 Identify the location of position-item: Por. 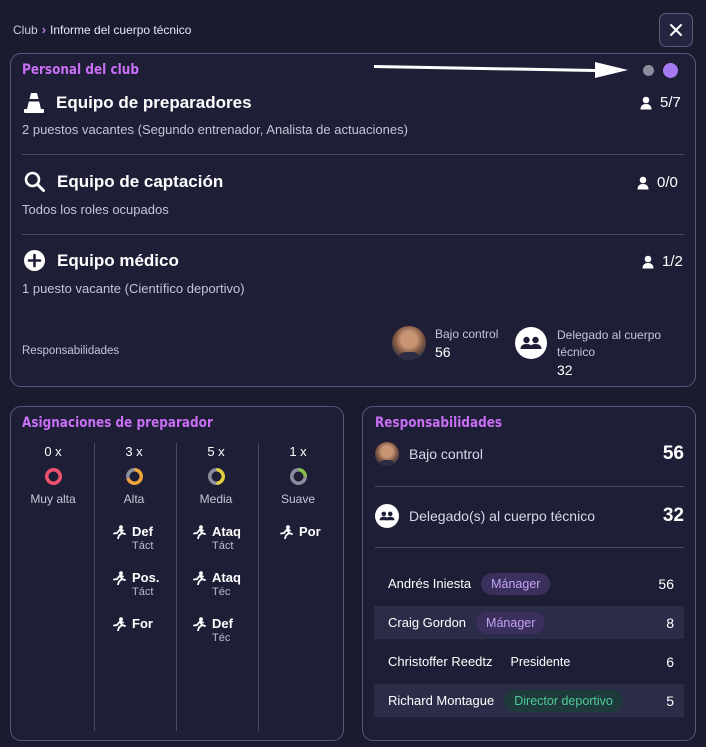
(300, 534).